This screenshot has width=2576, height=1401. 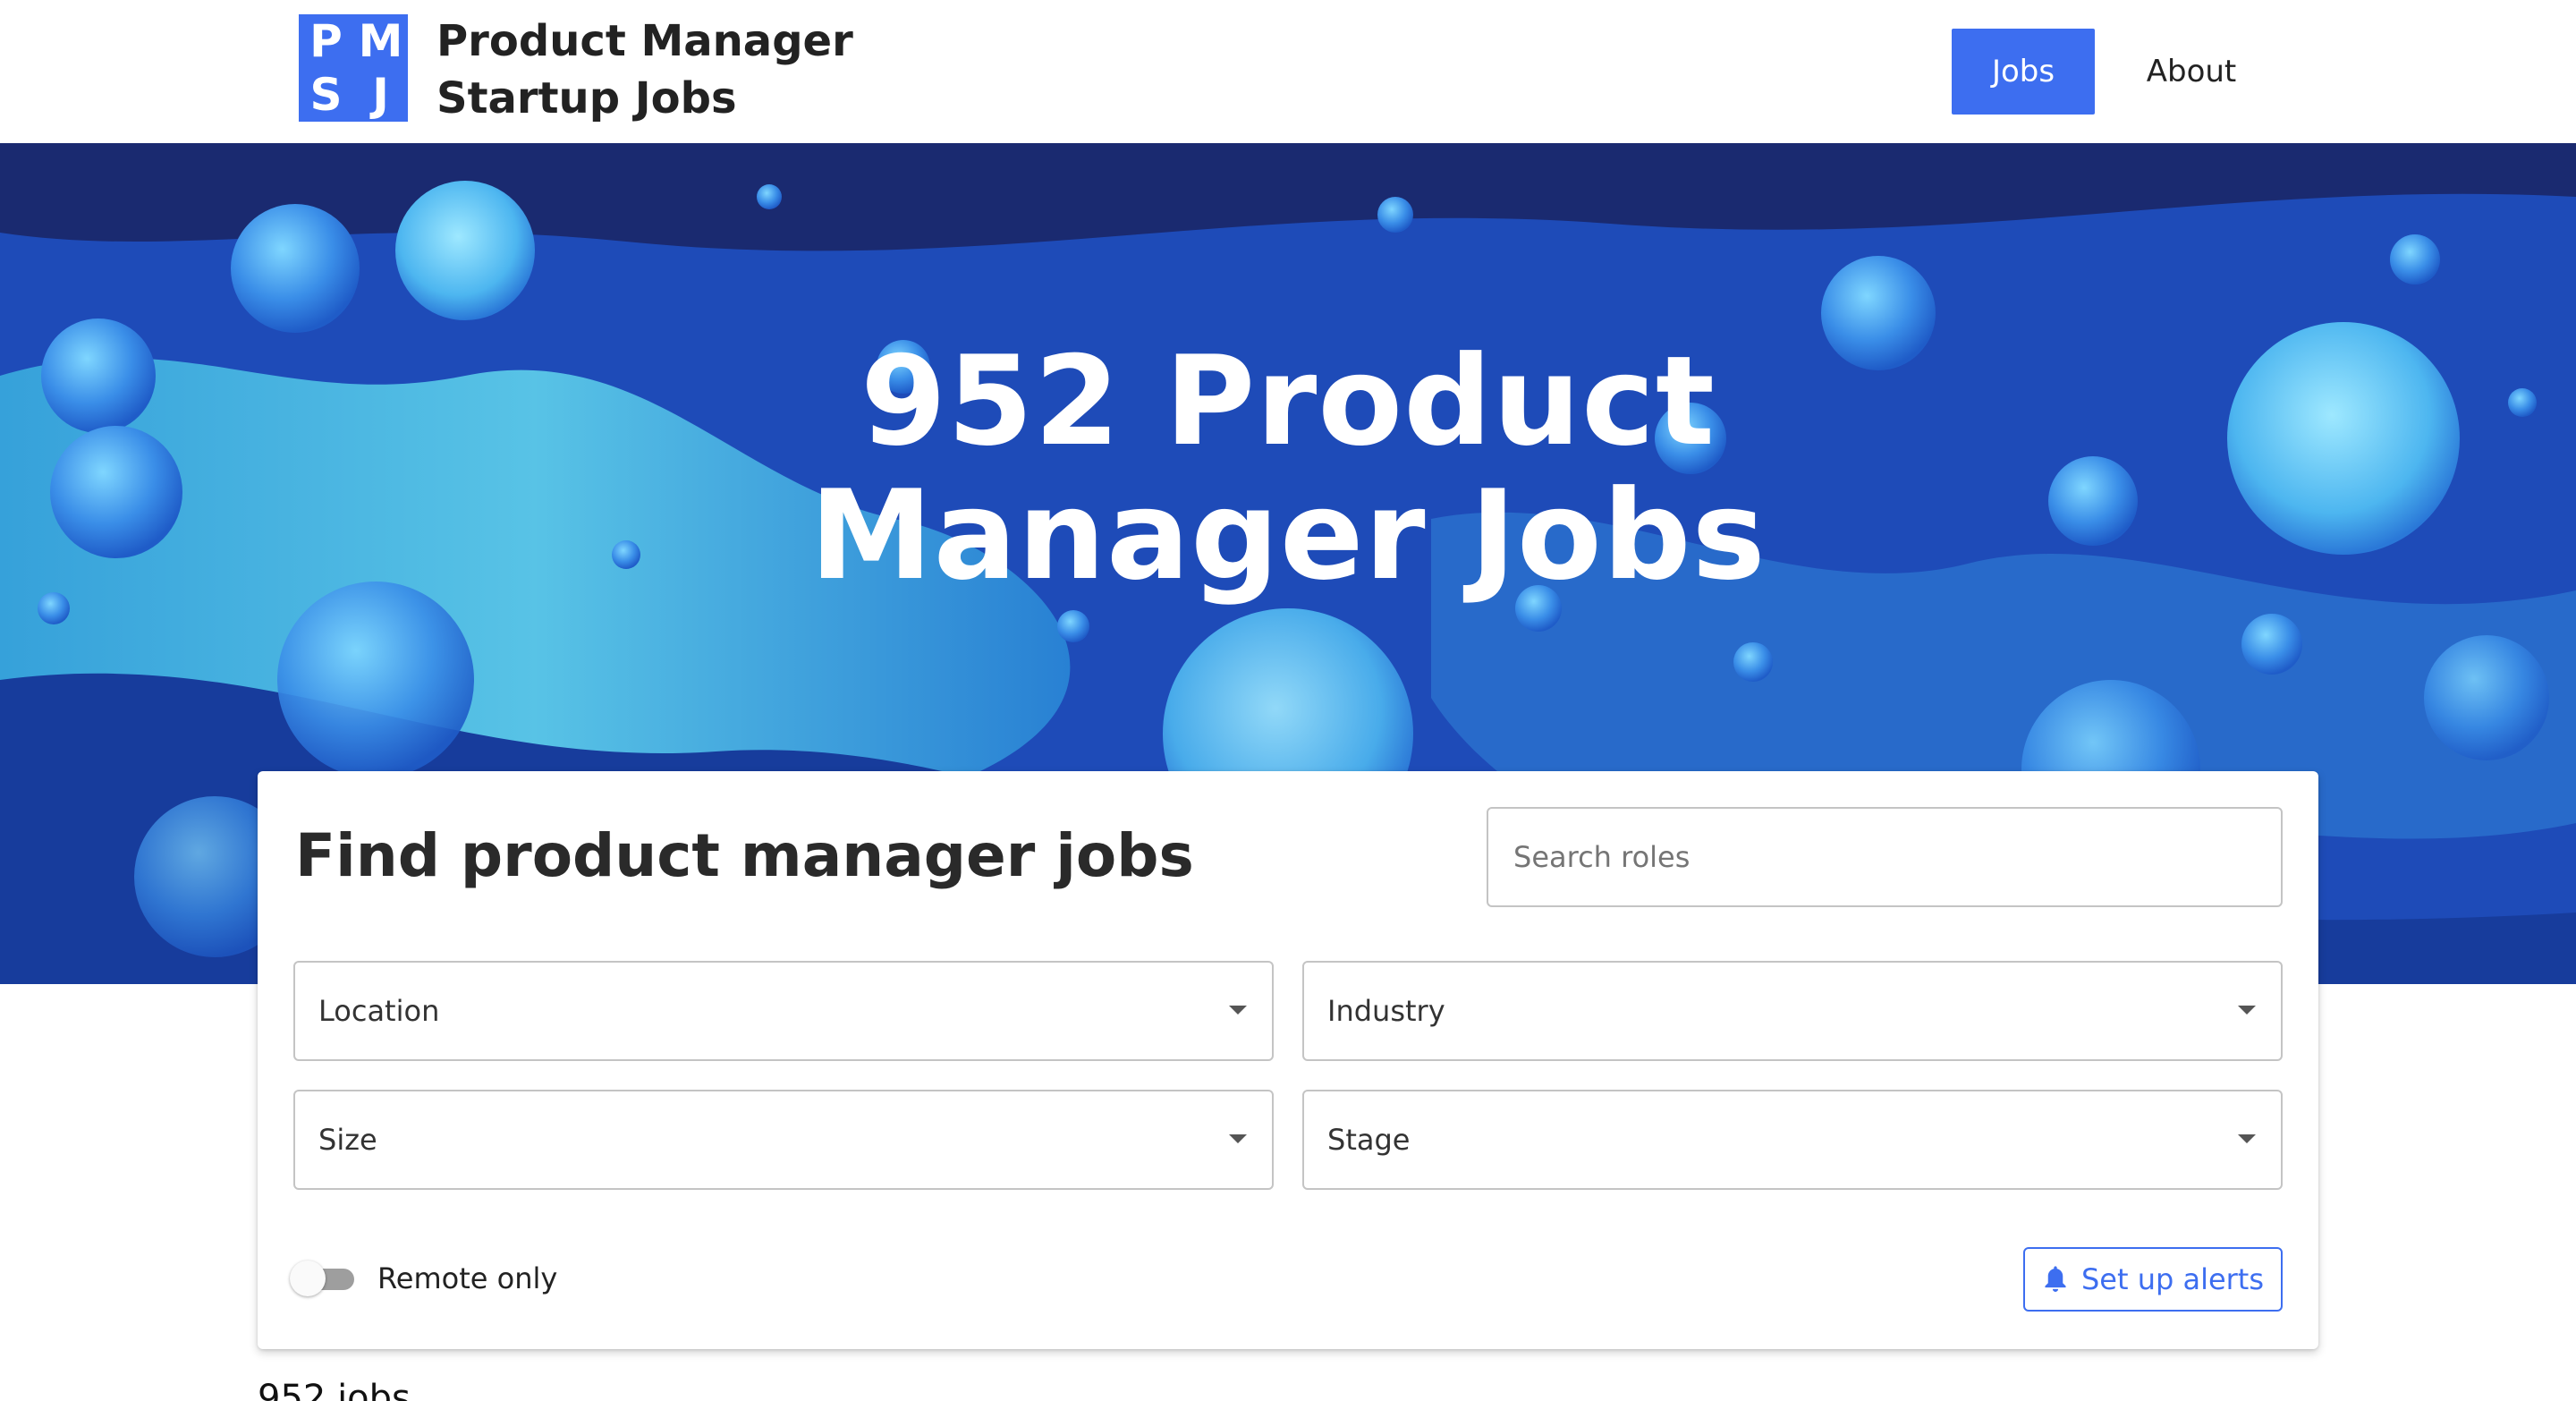 I want to click on logo-letter: J, so click(x=380, y=95).